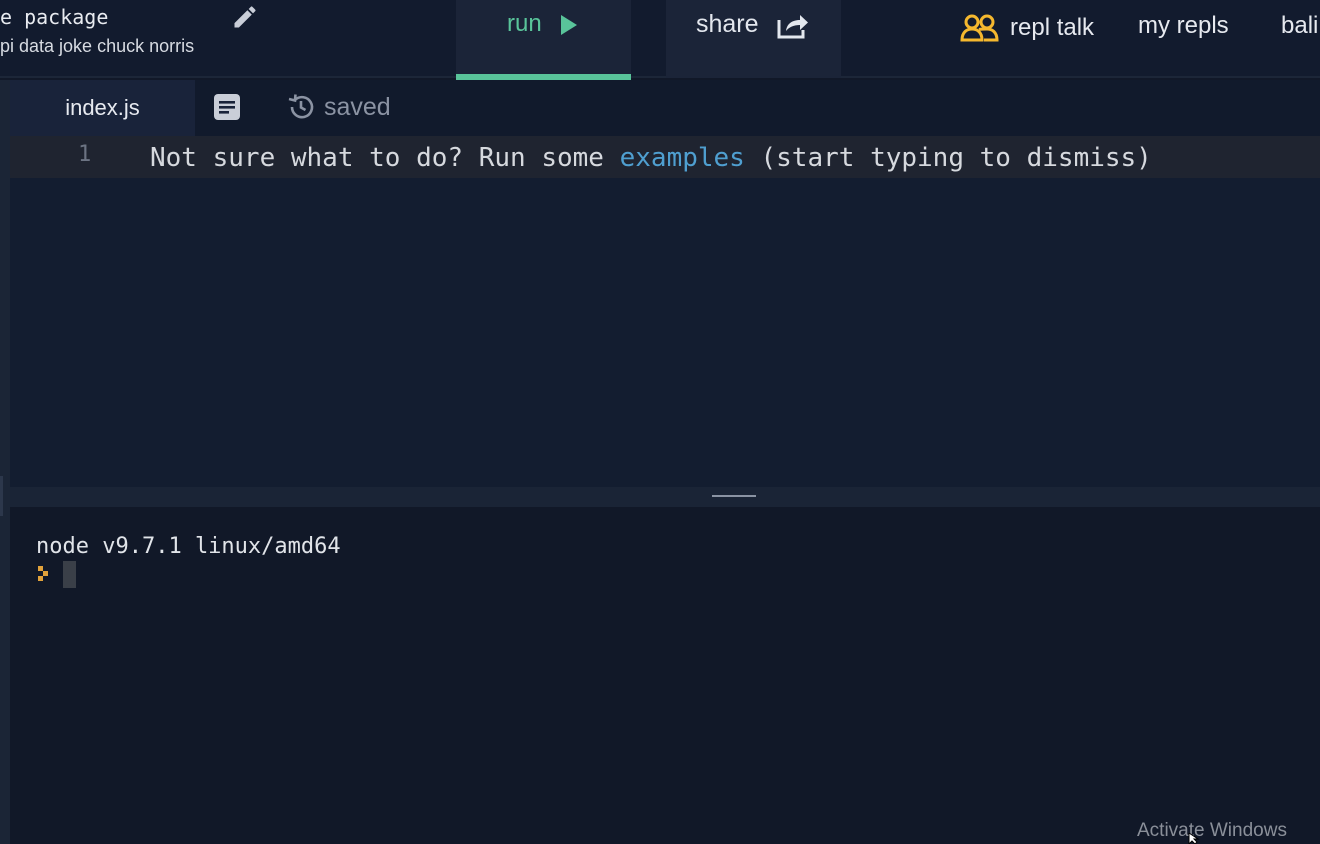  What do you see at coordinates (979, 28) in the screenshot?
I see `users-icon` at bounding box center [979, 28].